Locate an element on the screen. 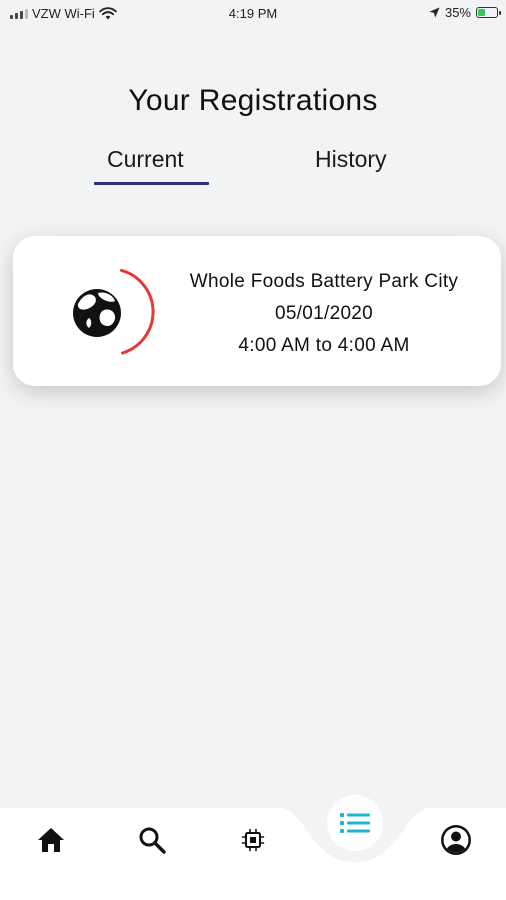 Image resolution: width=506 pixels, height=900 pixels. home-icon is located at coordinates (51, 840).